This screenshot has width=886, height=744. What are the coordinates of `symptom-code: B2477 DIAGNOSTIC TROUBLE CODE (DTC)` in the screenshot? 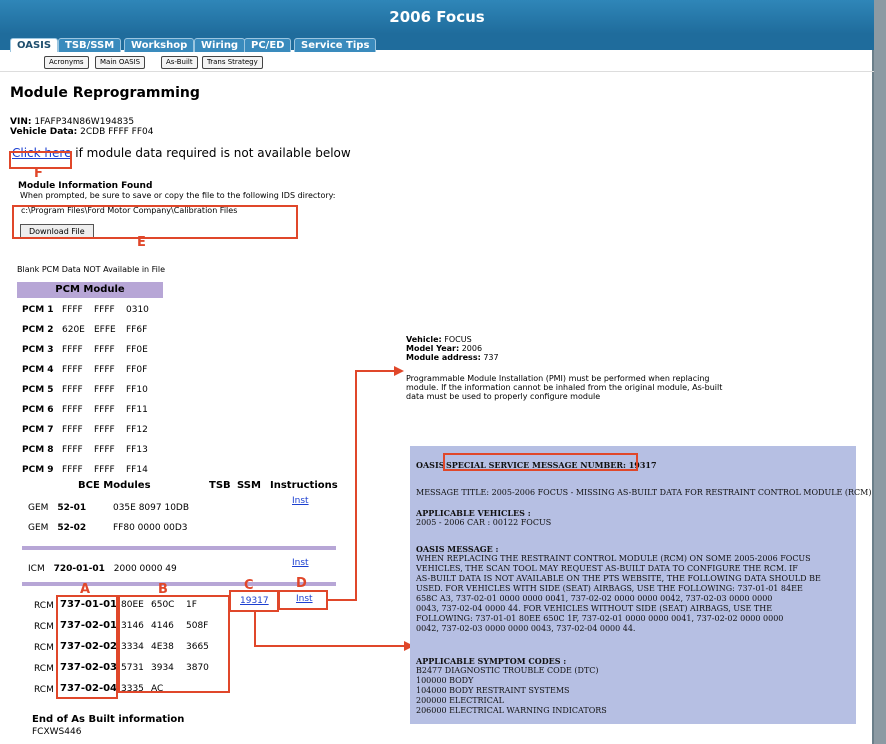 It's located at (507, 670).